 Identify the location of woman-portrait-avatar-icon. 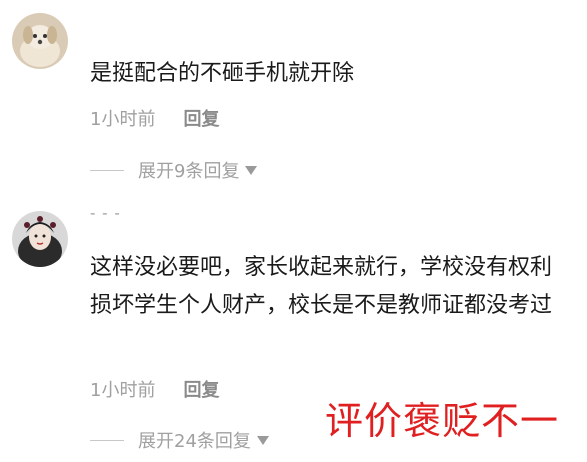
(40, 239).